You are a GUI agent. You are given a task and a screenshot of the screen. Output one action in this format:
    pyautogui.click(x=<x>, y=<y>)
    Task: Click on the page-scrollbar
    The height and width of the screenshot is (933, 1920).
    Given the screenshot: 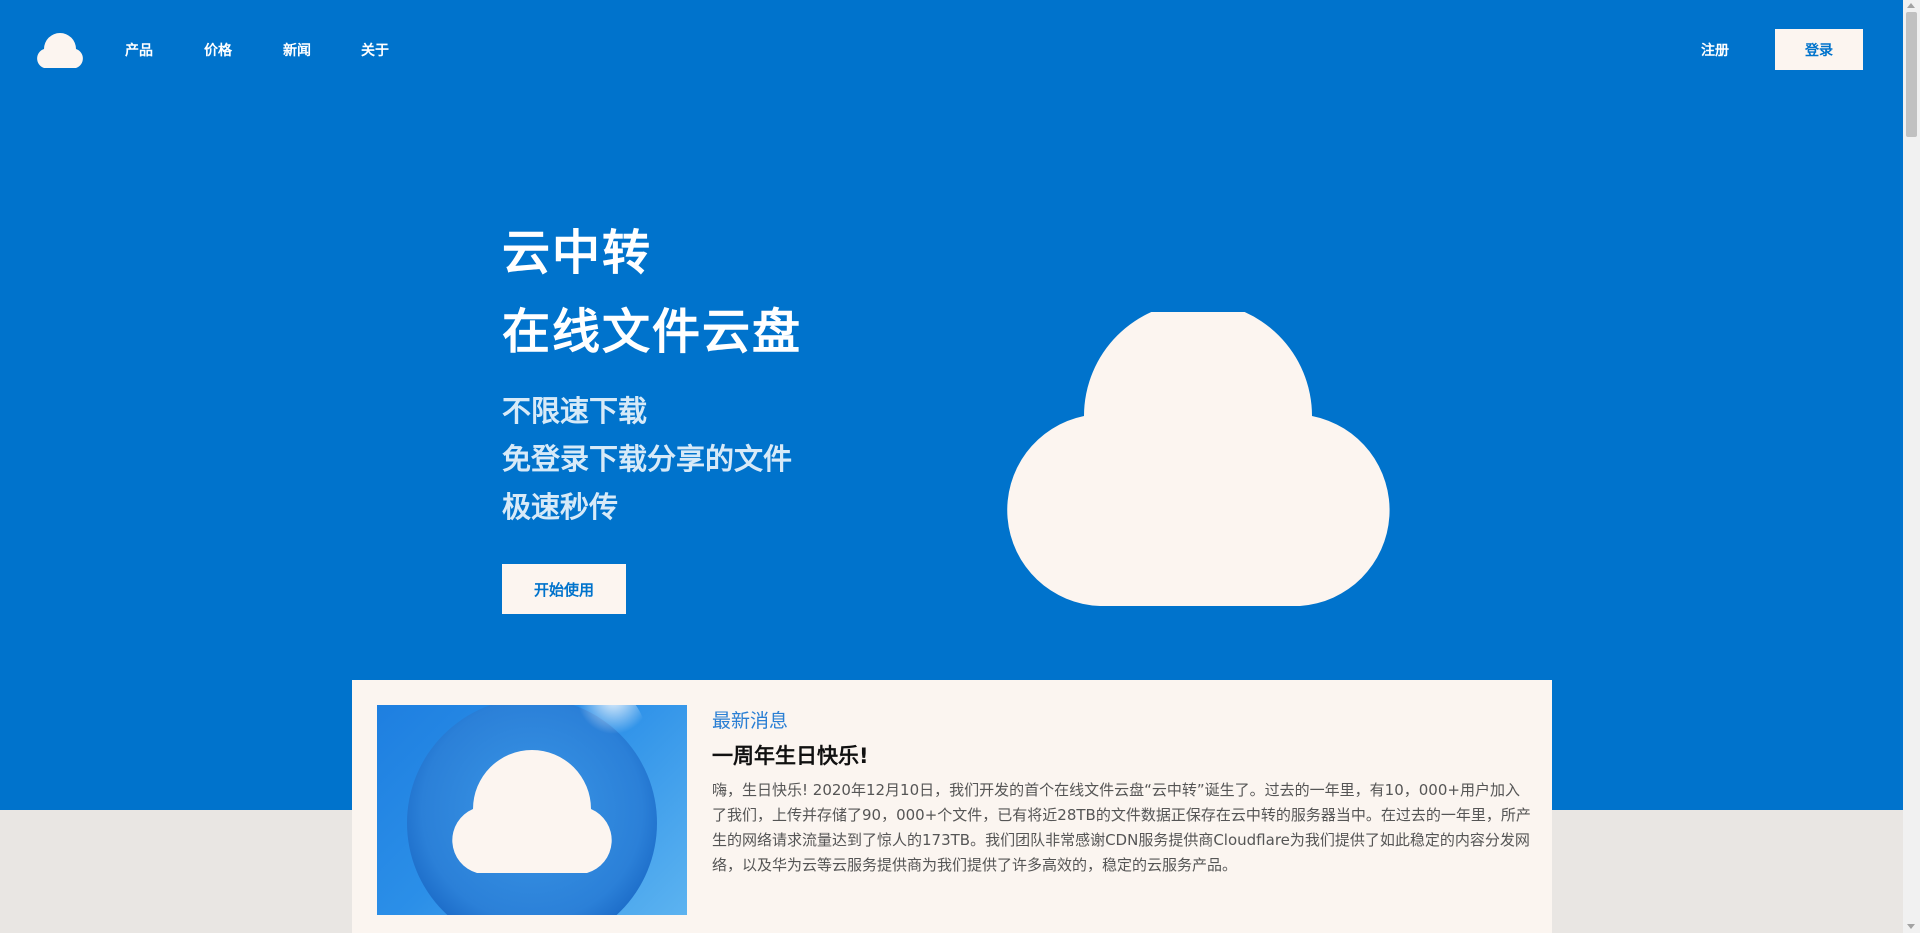 What is the action you would take?
    pyautogui.click(x=1911, y=466)
    